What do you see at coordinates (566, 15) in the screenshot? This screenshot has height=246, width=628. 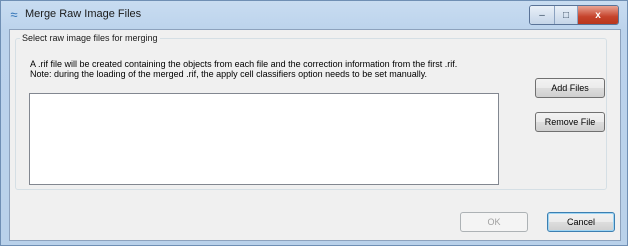 I see `maximize-button: □` at bounding box center [566, 15].